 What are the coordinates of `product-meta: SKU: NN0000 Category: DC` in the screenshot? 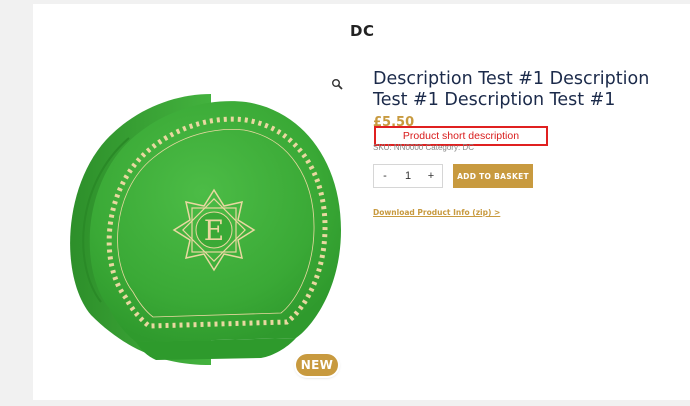 It's located at (423, 147).